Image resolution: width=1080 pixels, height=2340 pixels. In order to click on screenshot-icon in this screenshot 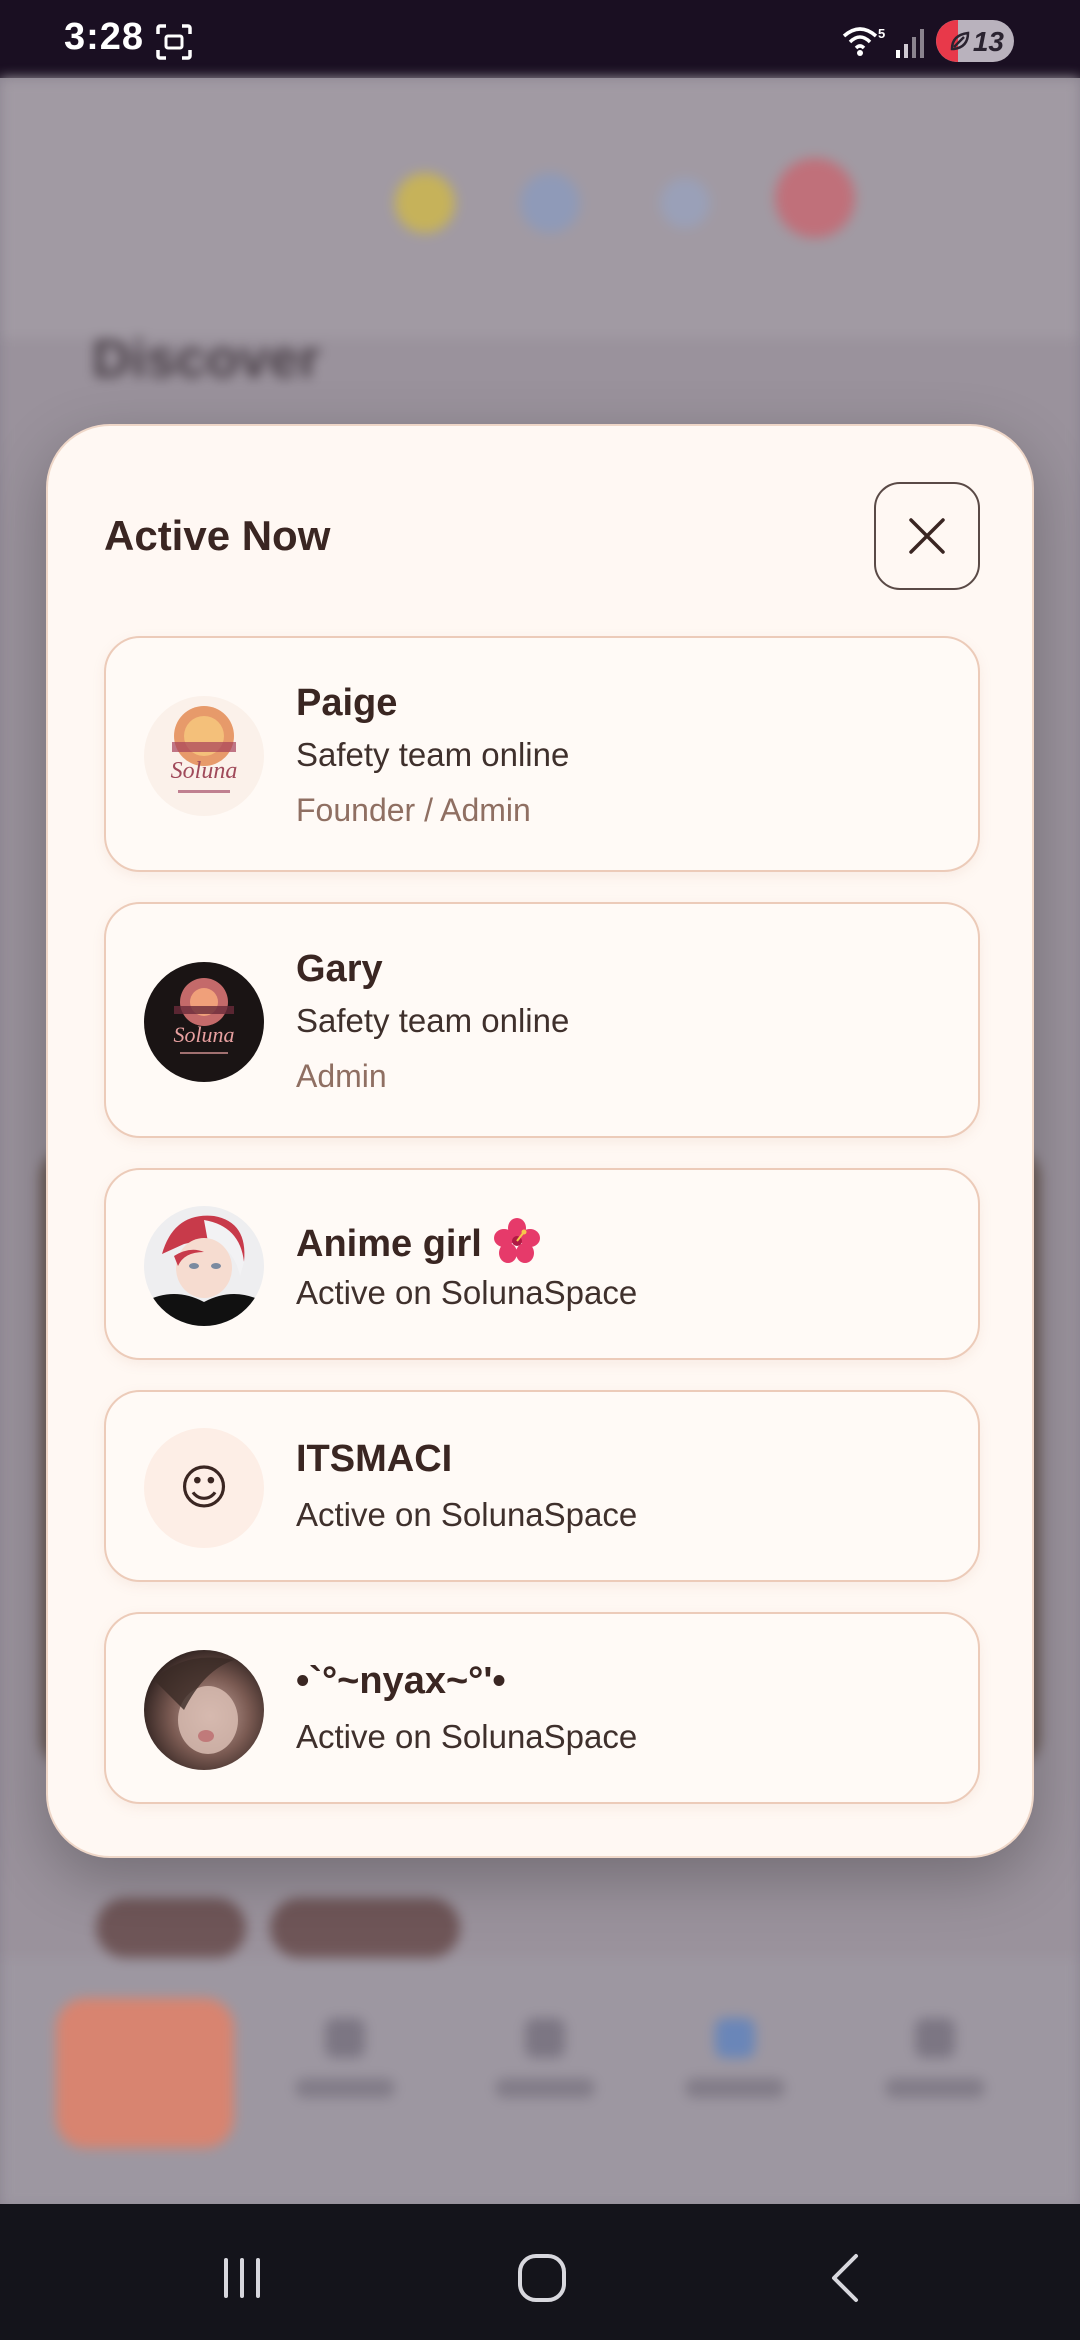, I will do `click(174, 42)`.